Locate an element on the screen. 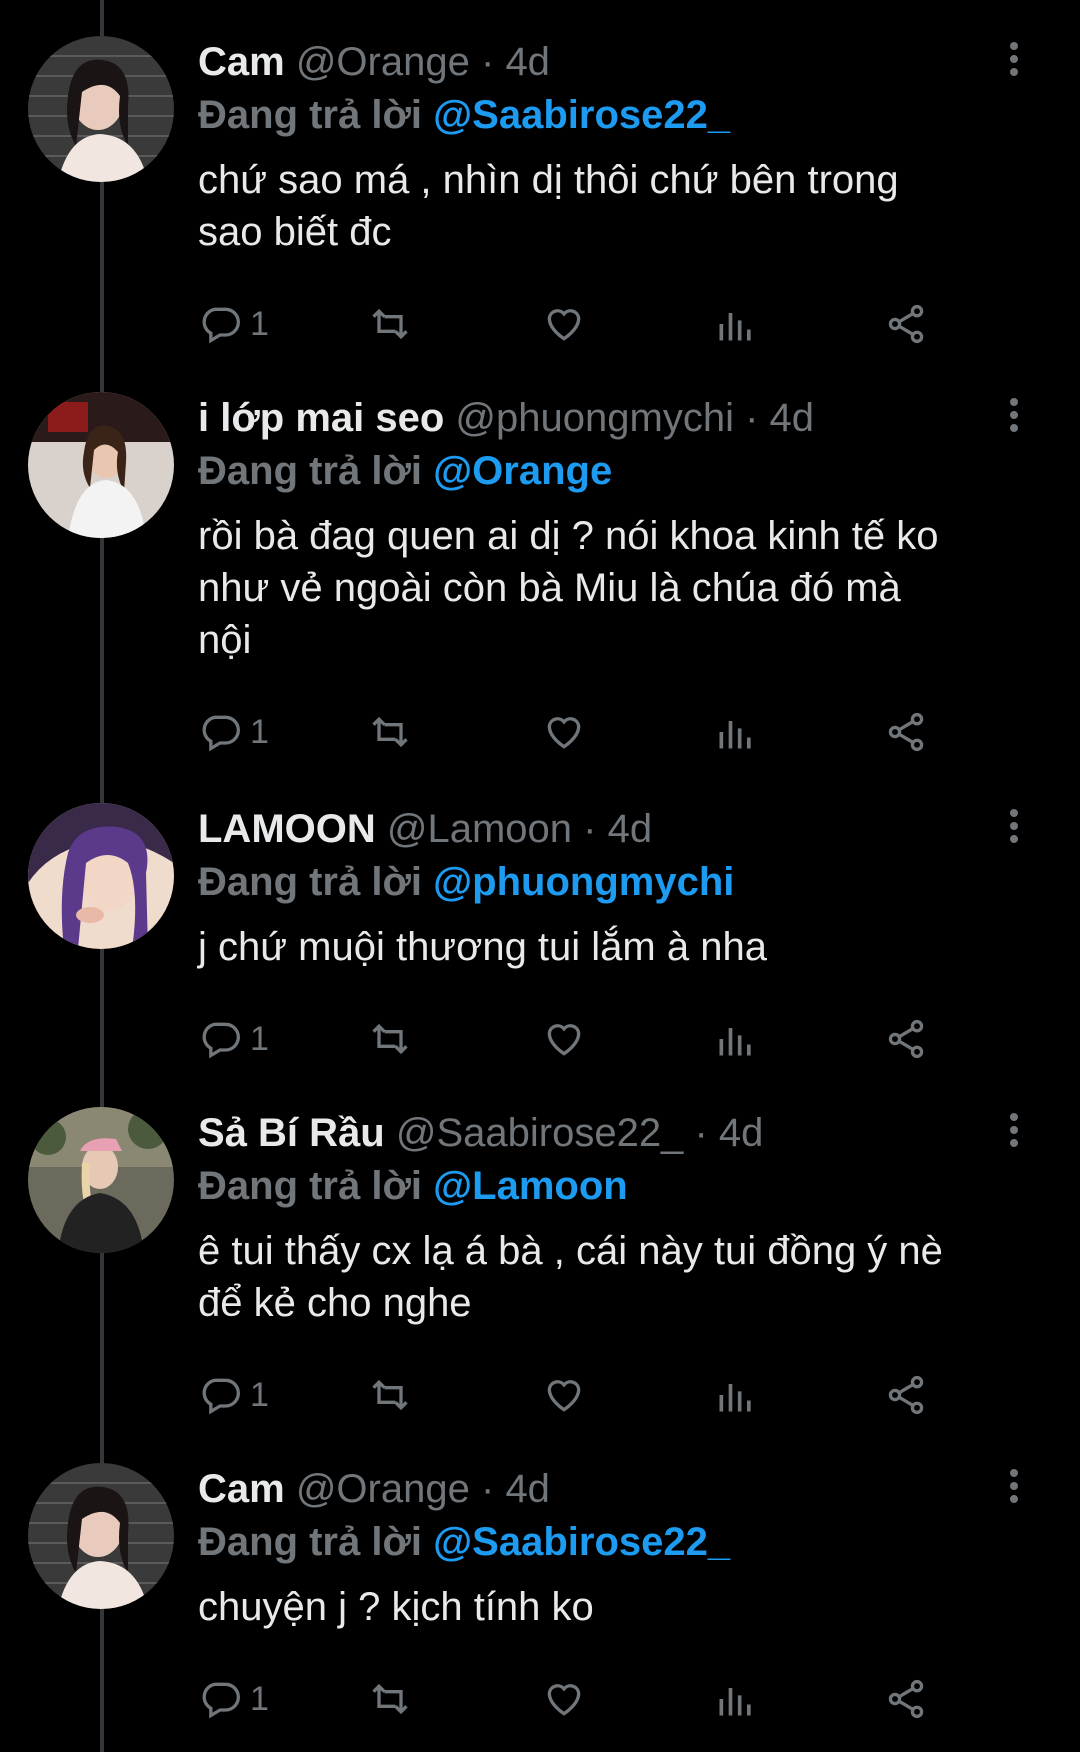 The height and width of the screenshot is (1752, 1080). display-name: i lớp mai seo is located at coordinates (321, 418).